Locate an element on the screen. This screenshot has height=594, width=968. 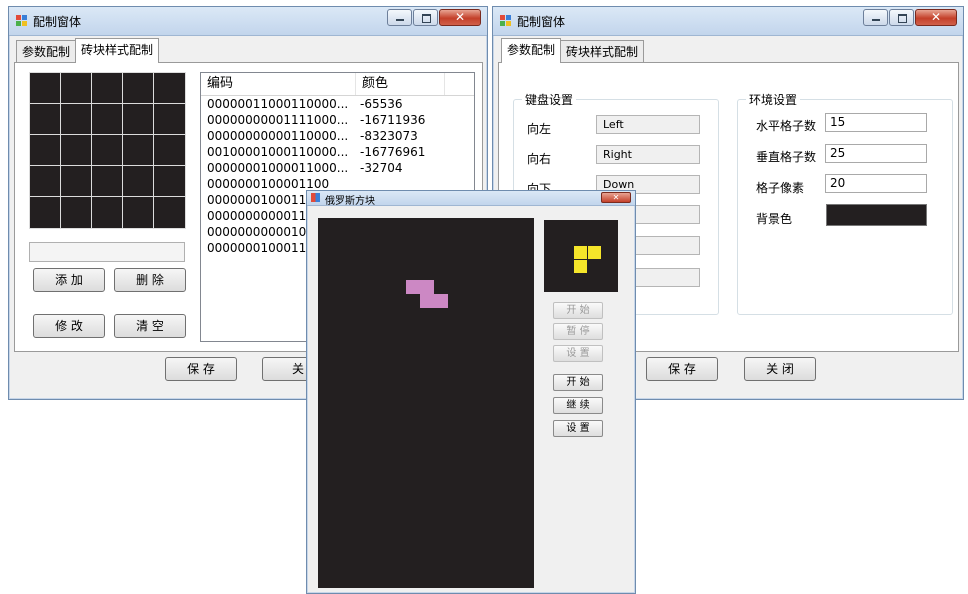
start-button-disabled: 开 始 is located at coordinates (578, 310).